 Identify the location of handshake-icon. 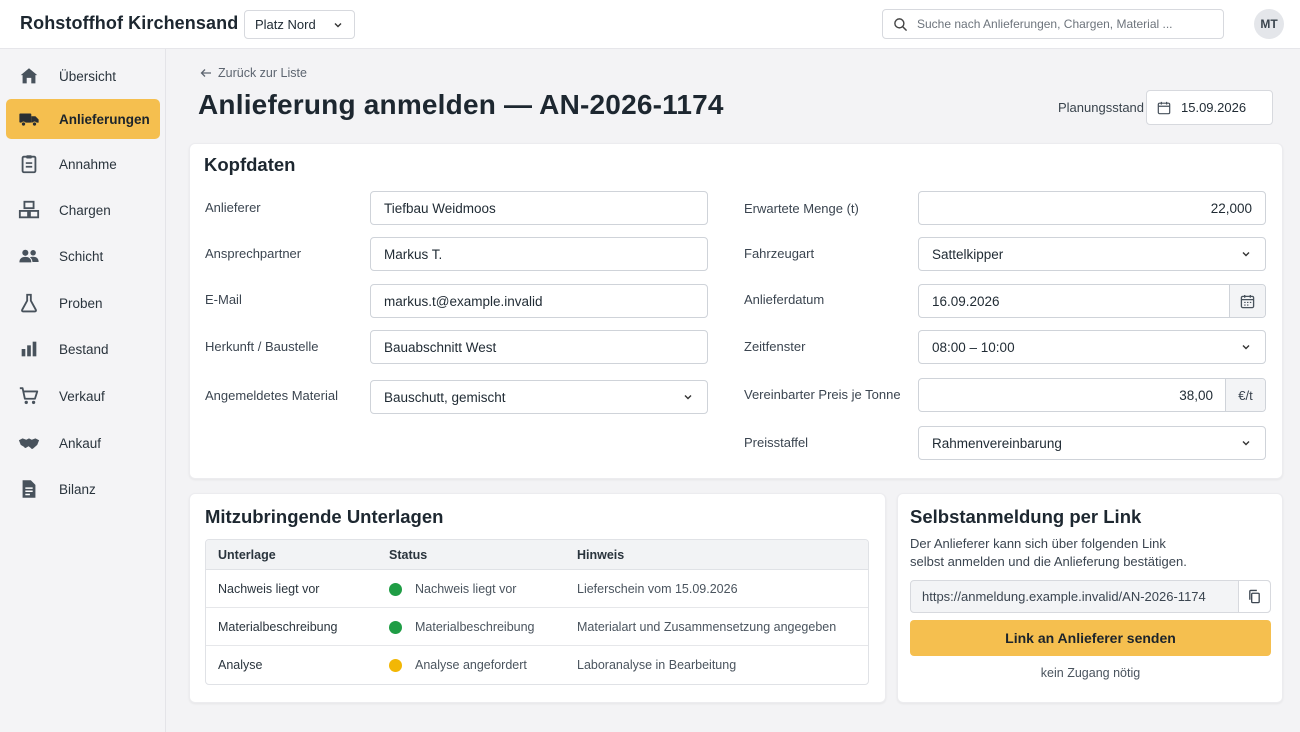
(29, 443).